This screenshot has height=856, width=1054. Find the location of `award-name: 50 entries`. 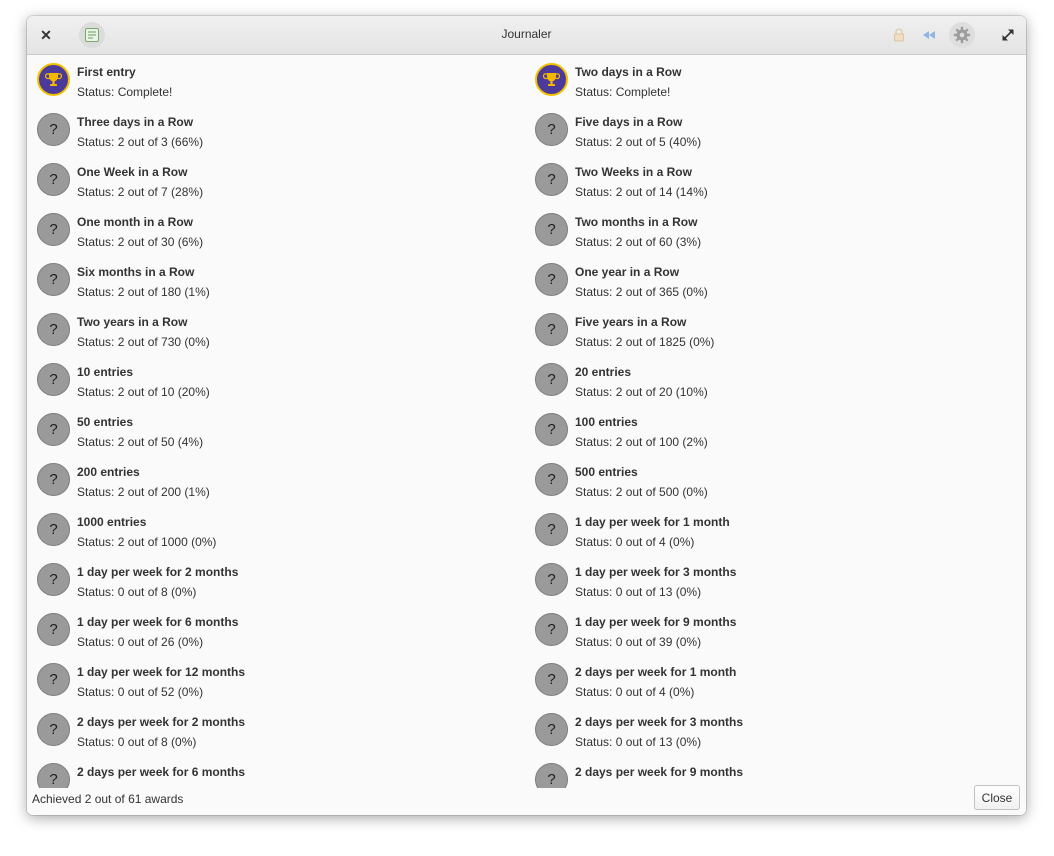

award-name: 50 entries is located at coordinates (105, 422).